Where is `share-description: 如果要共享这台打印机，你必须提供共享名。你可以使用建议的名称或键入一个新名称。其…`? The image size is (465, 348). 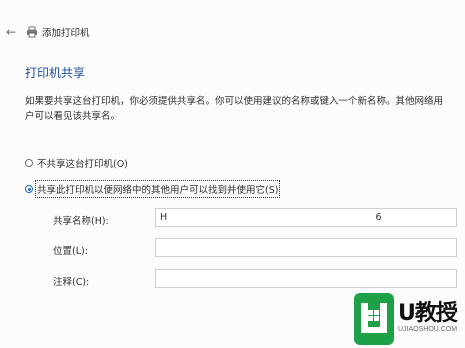
share-description: 如果要共享这台打印机，你必须提供共享名。你可以使用建议的名称或键入一个新名称。其… is located at coordinates (234, 109).